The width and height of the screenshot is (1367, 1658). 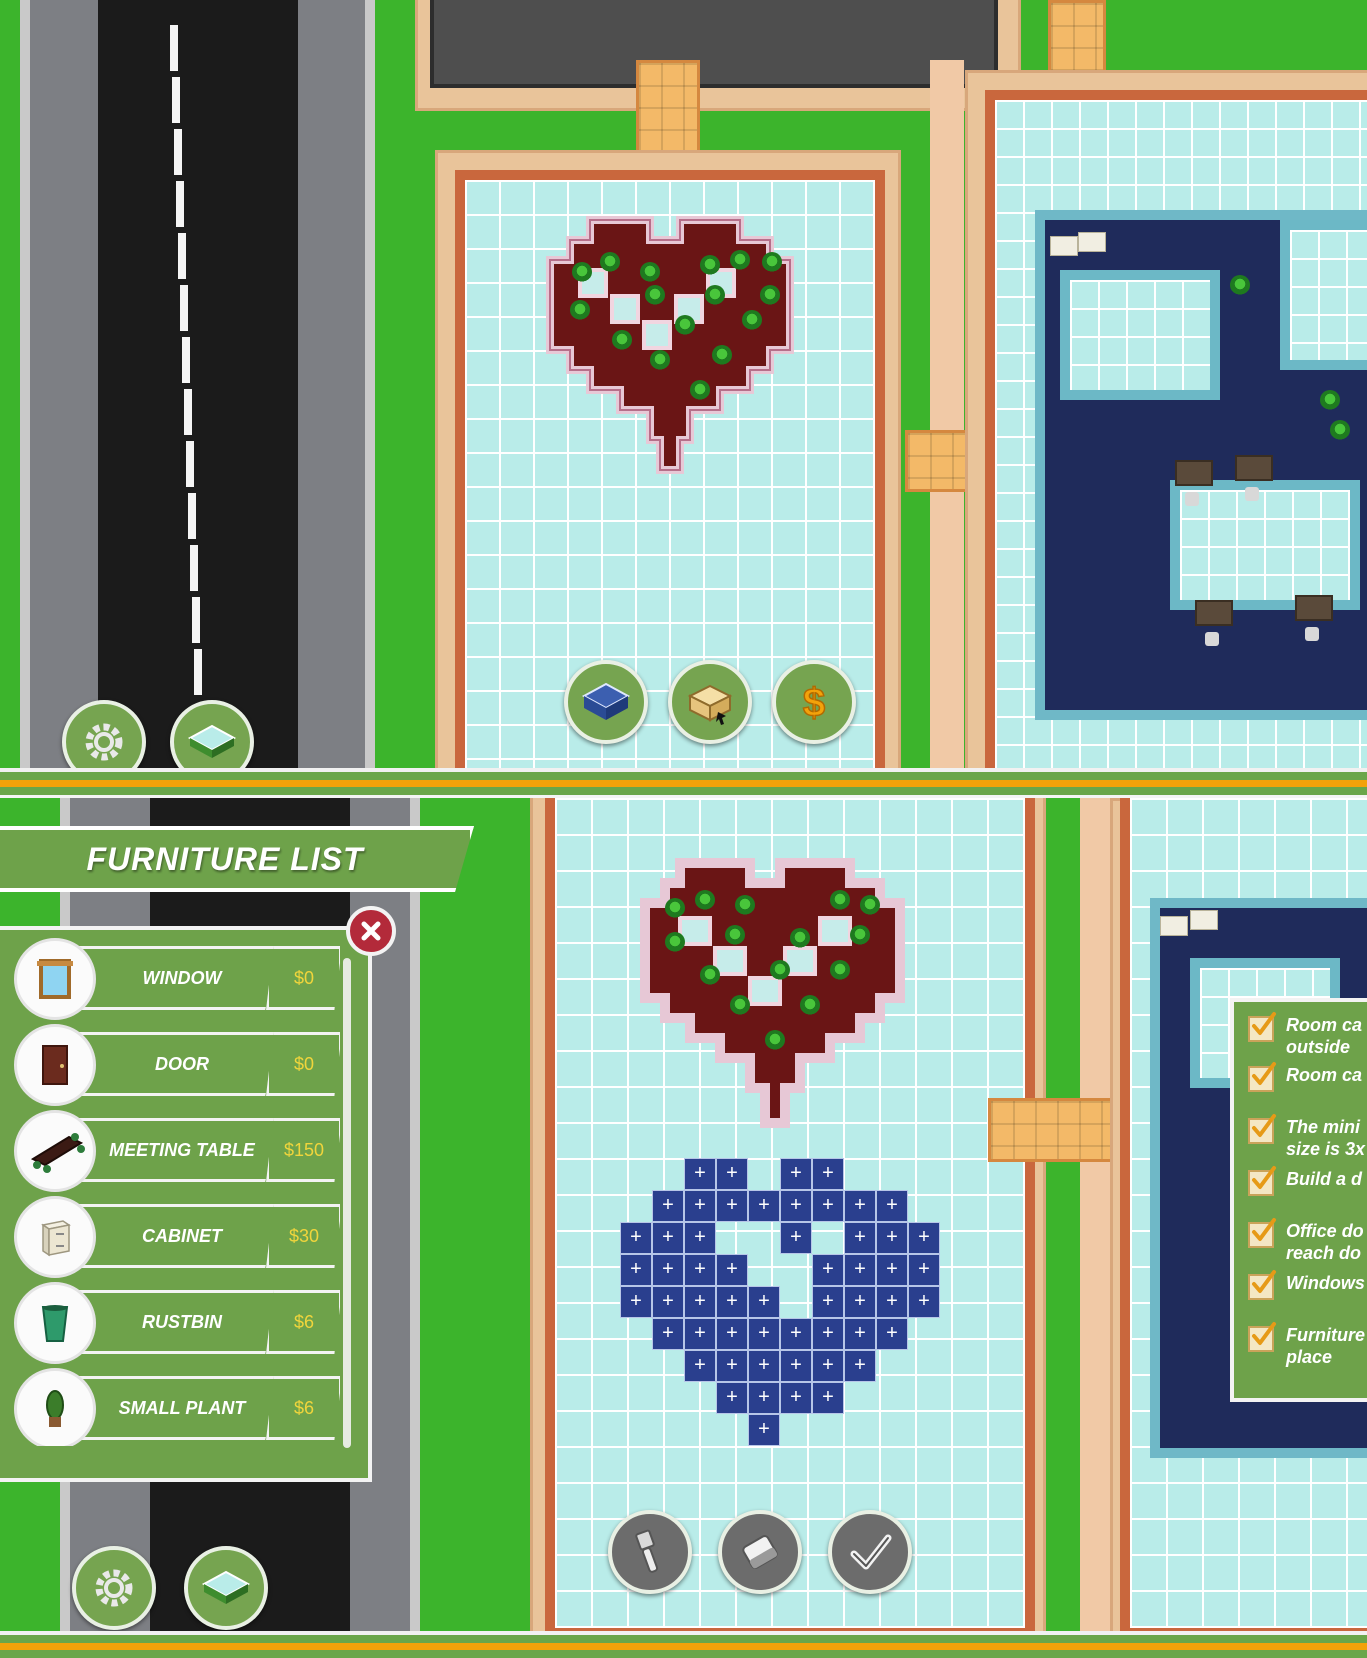 I want to click on checkbox-checked-icon, so click(x=1262, y=1181).